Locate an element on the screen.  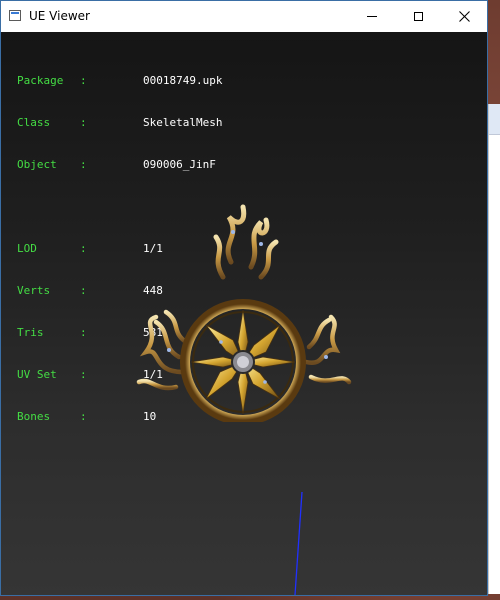
maximize-icon is located at coordinates (418, 16).